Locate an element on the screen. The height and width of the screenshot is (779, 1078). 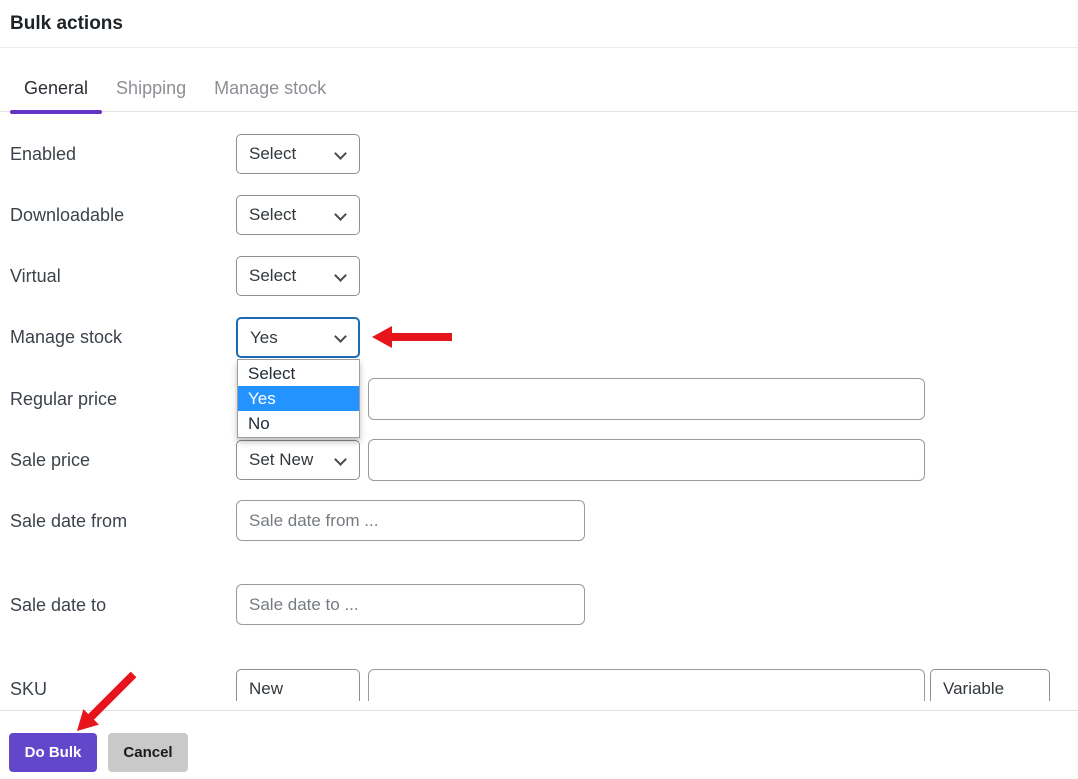
downloadable-label: Downloadable is located at coordinates (67, 215).